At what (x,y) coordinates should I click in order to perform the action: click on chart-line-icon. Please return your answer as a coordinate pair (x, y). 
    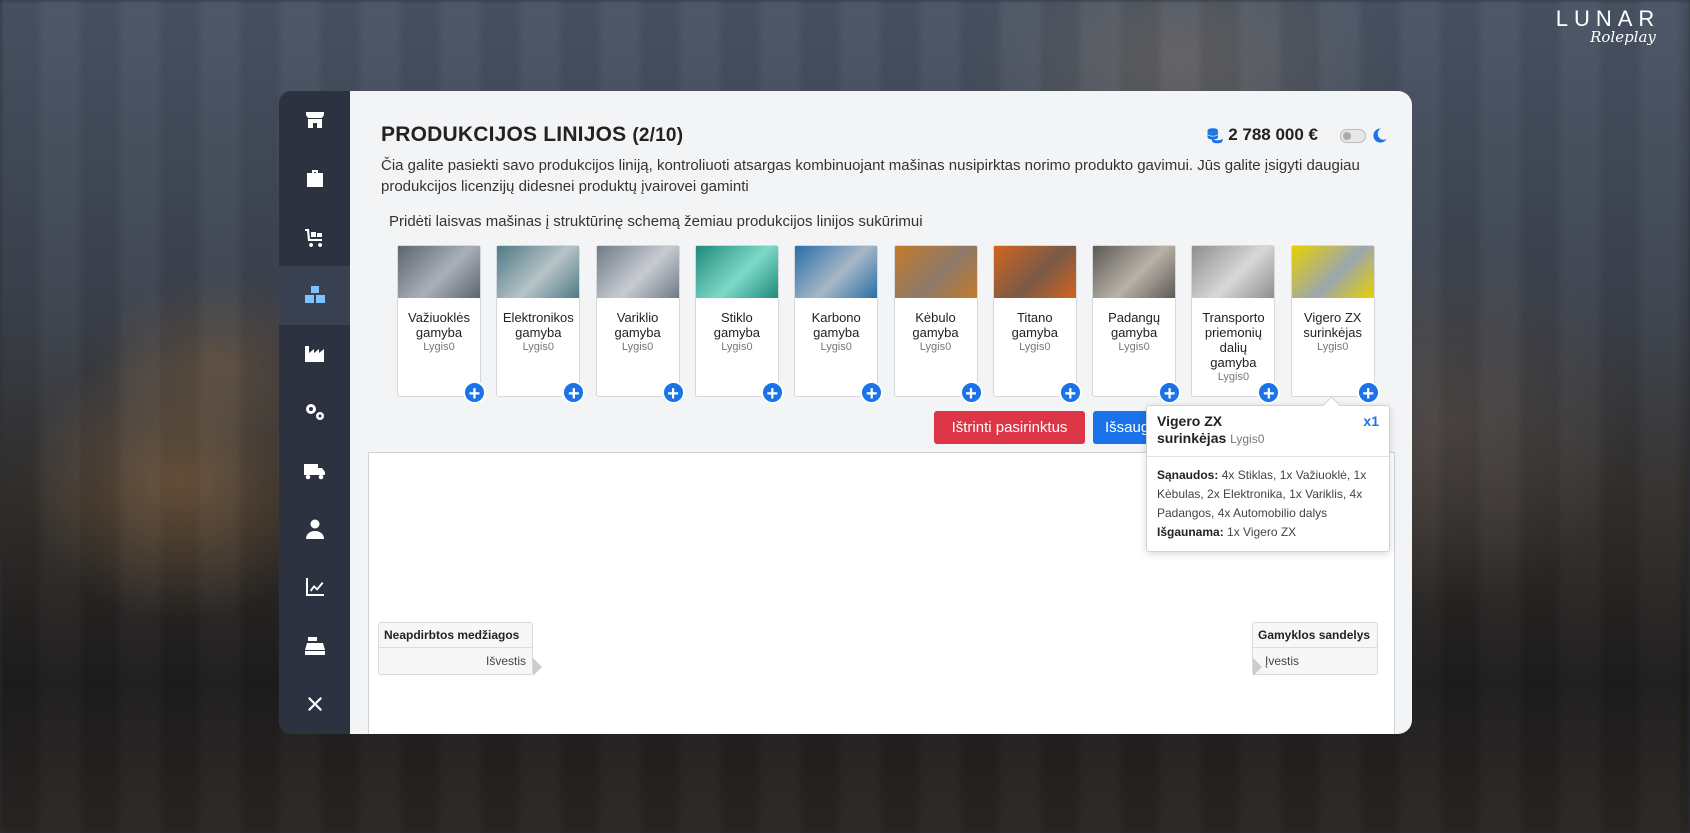
    Looking at the image, I should click on (314, 587).